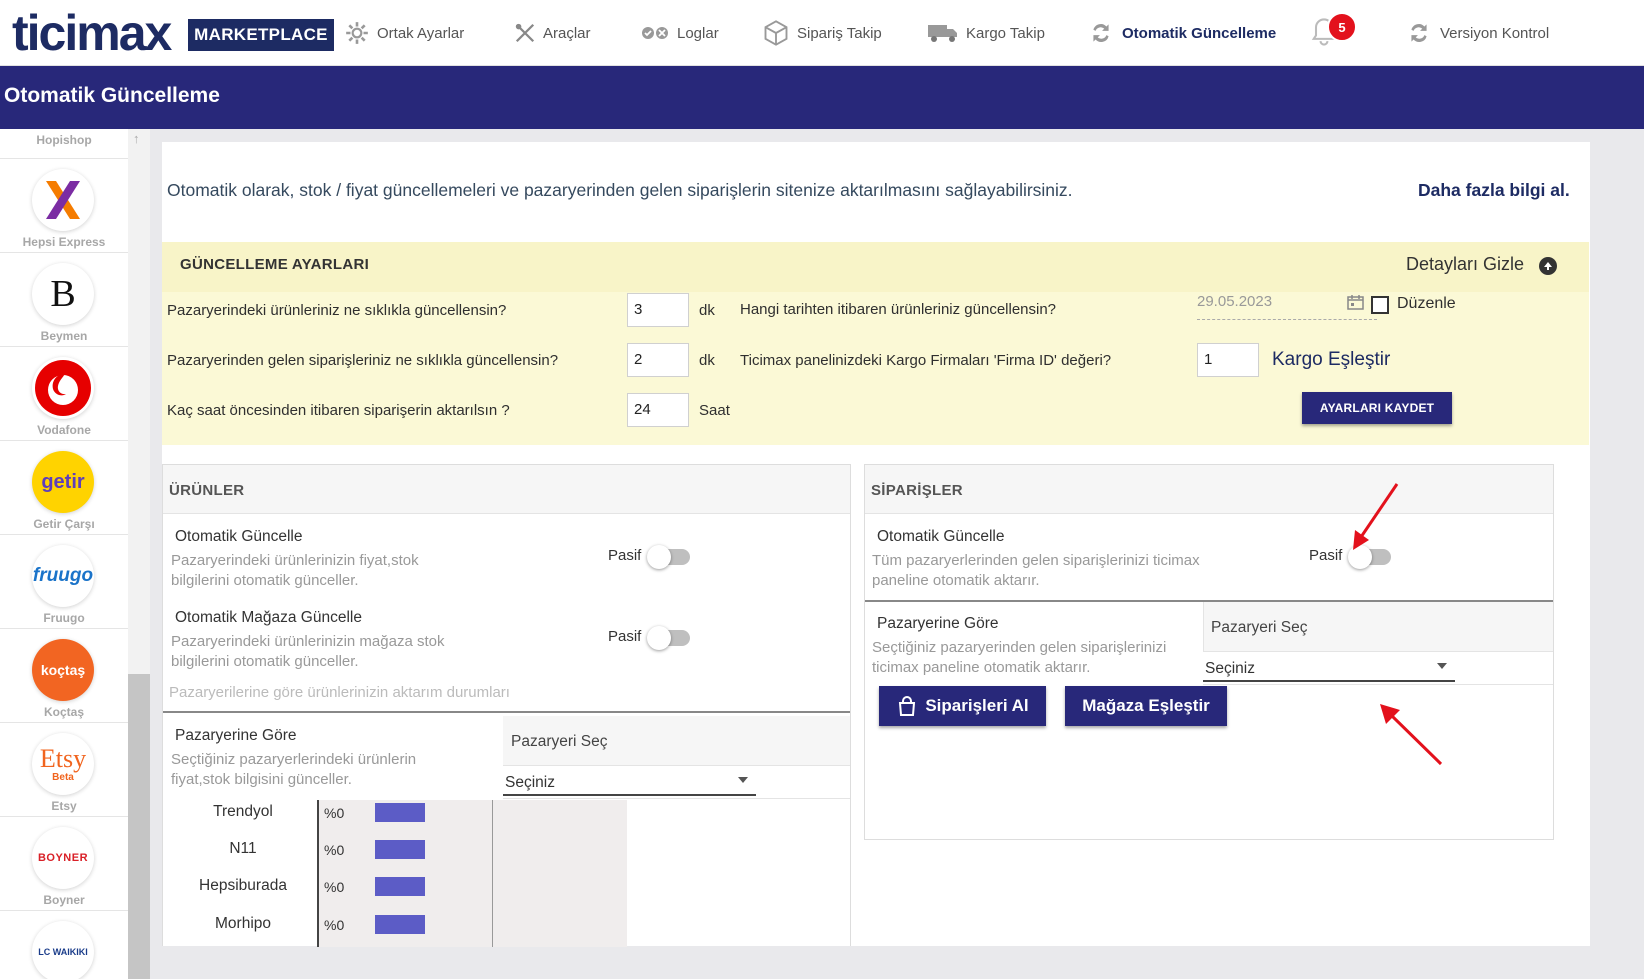  I want to click on settings-header: GÜNCELLEME AYARLARI Detayları Gizle, so click(875, 267).